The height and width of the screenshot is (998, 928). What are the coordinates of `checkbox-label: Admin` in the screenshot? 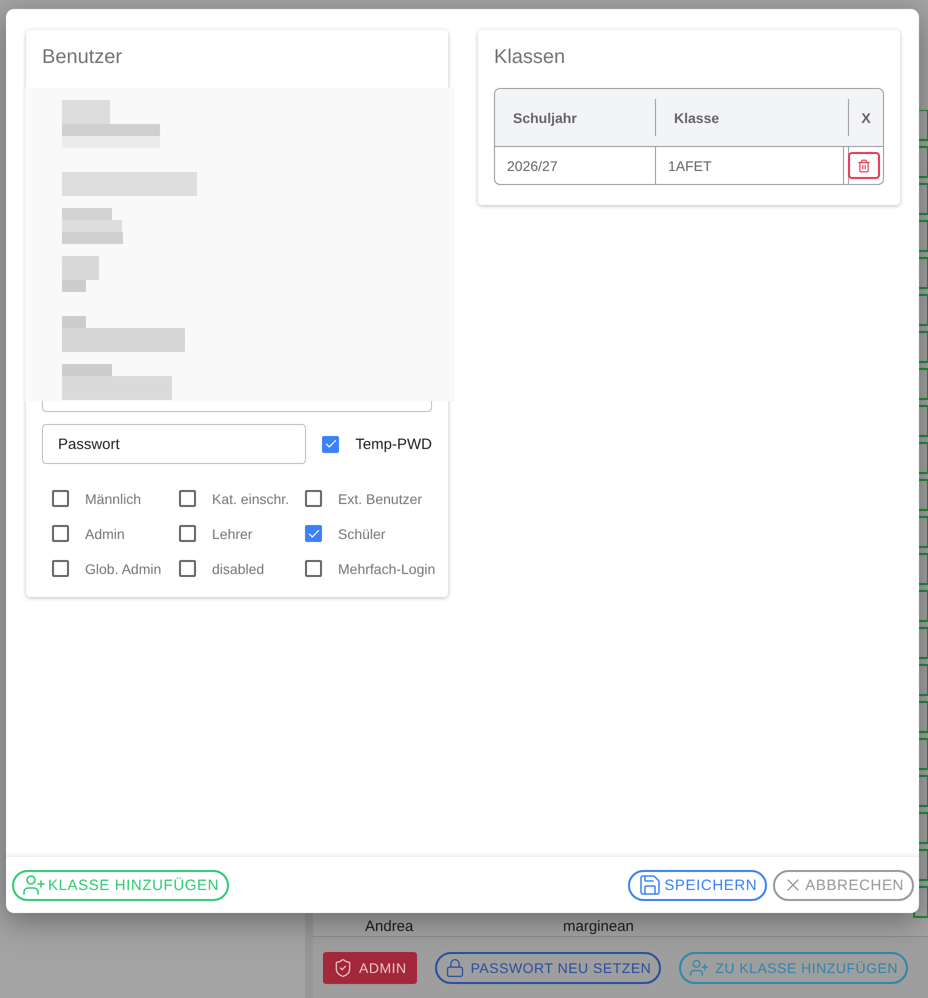 It's located at (105, 534).